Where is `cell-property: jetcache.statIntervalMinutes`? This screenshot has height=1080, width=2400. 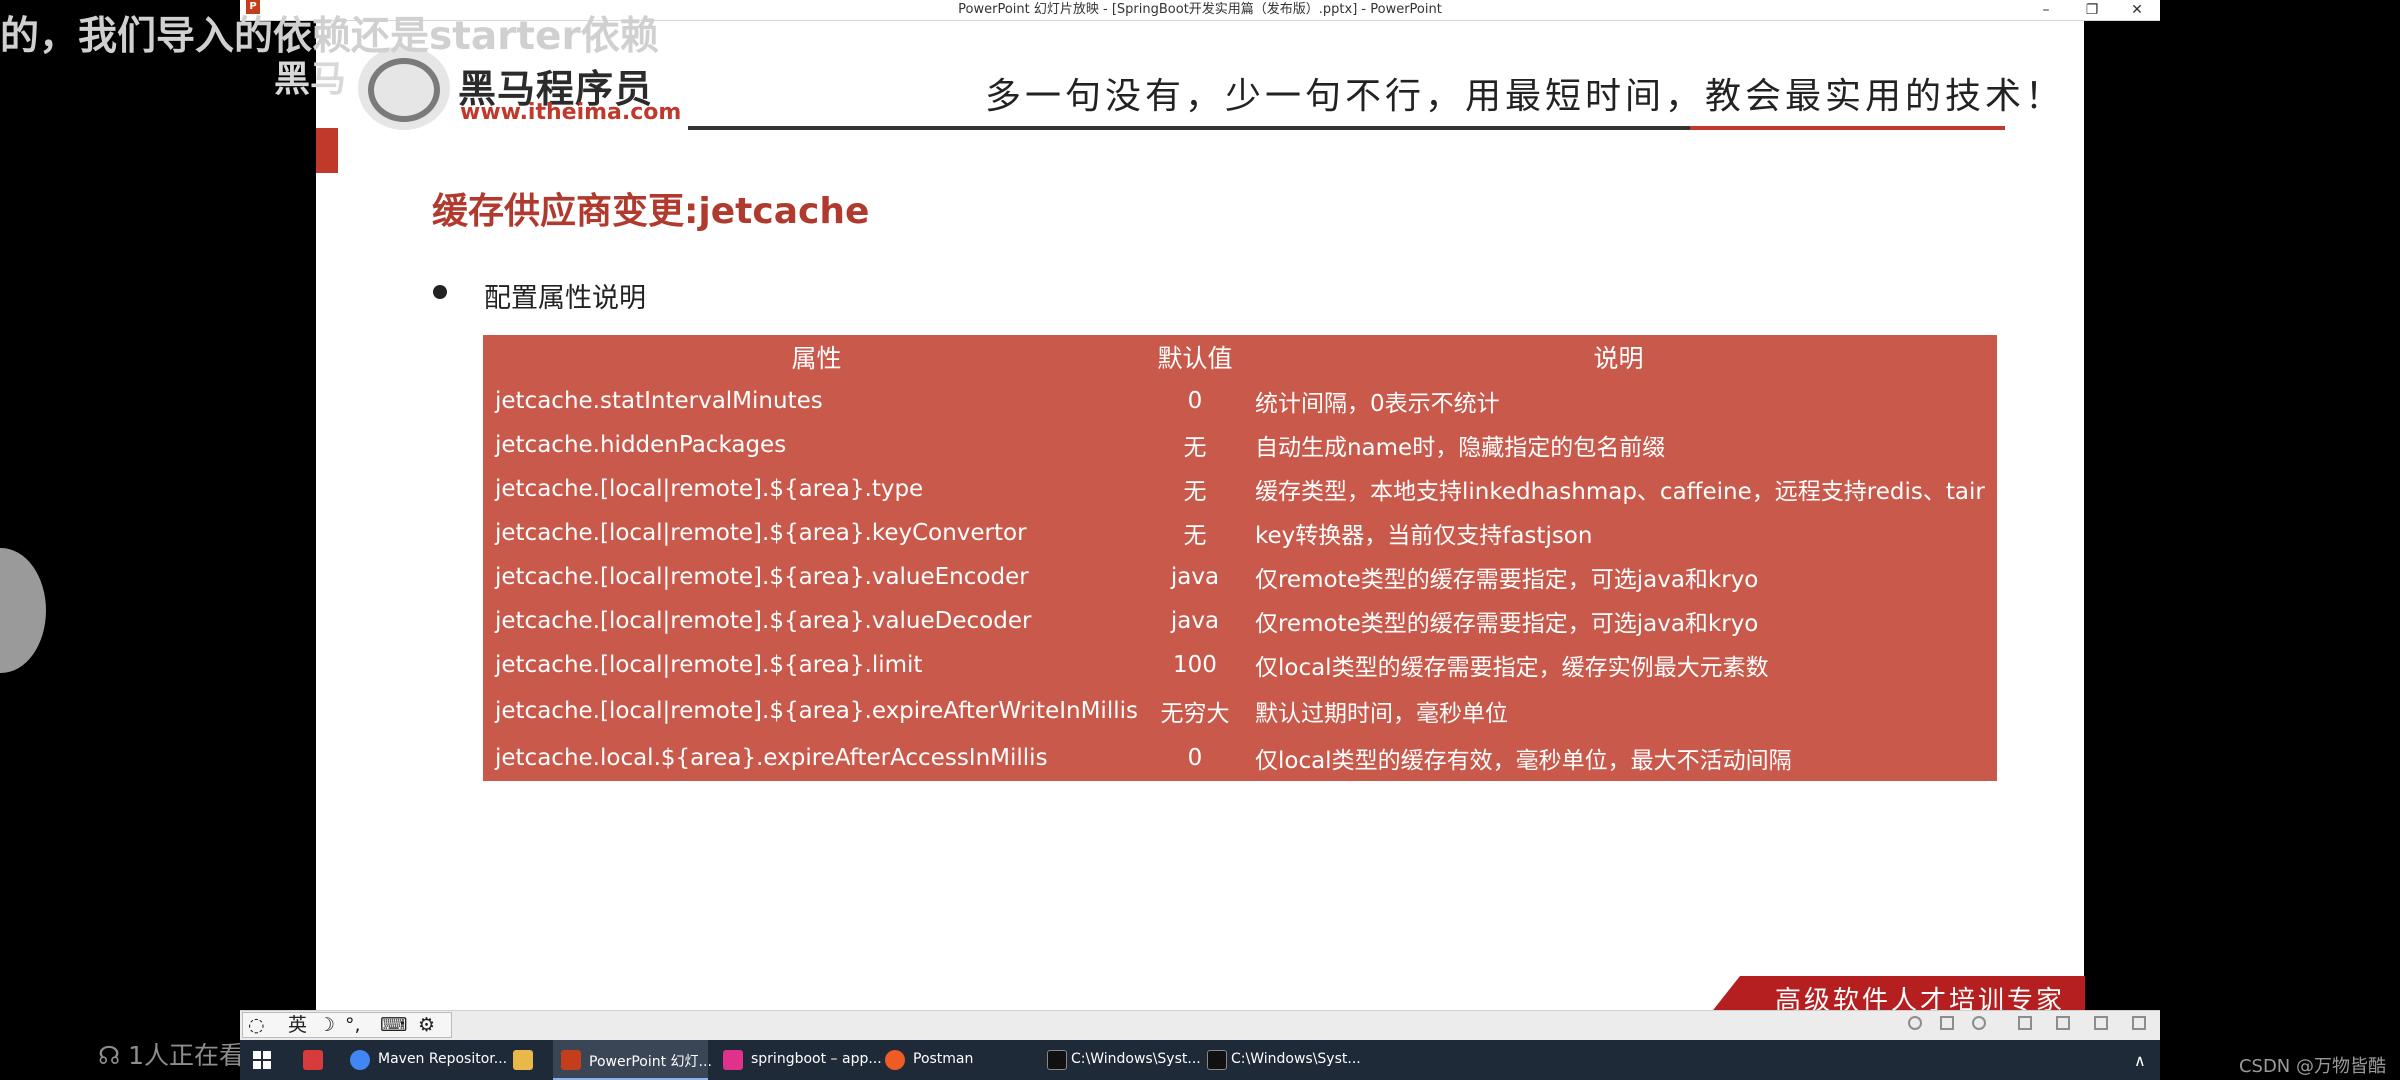 cell-property: jetcache.statIntervalMinutes is located at coordinates (659, 401).